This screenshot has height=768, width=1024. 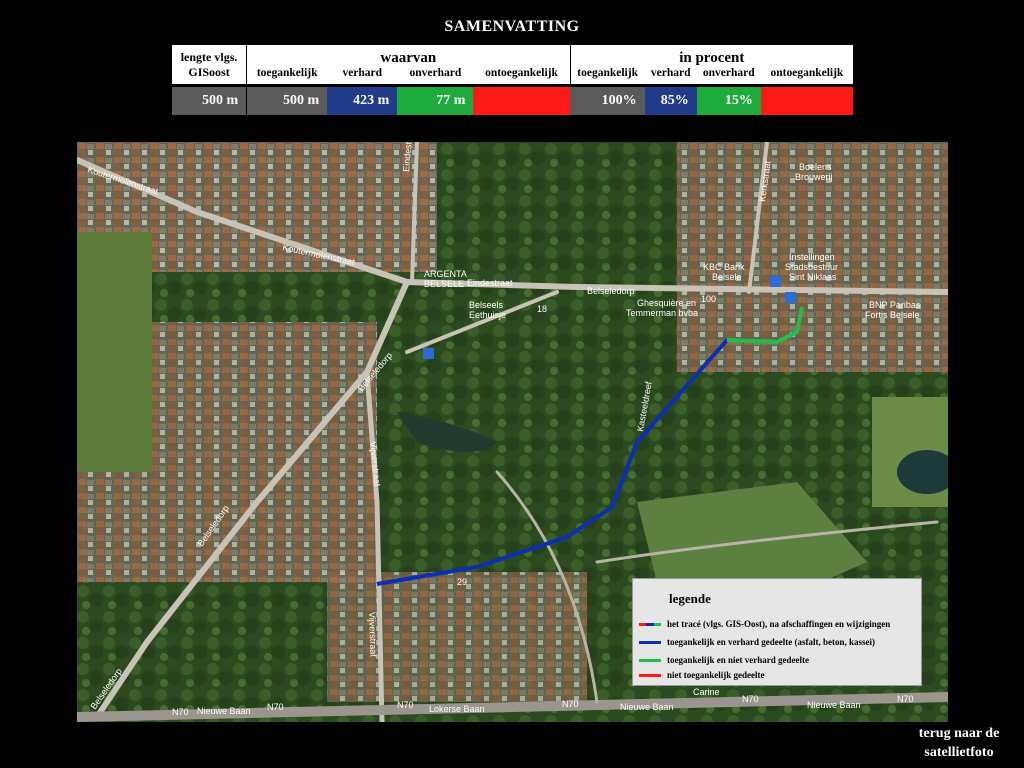 What do you see at coordinates (209, 71) in the screenshot?
I see `length-header-line2: GISoost` at bounding box center [209, 71].